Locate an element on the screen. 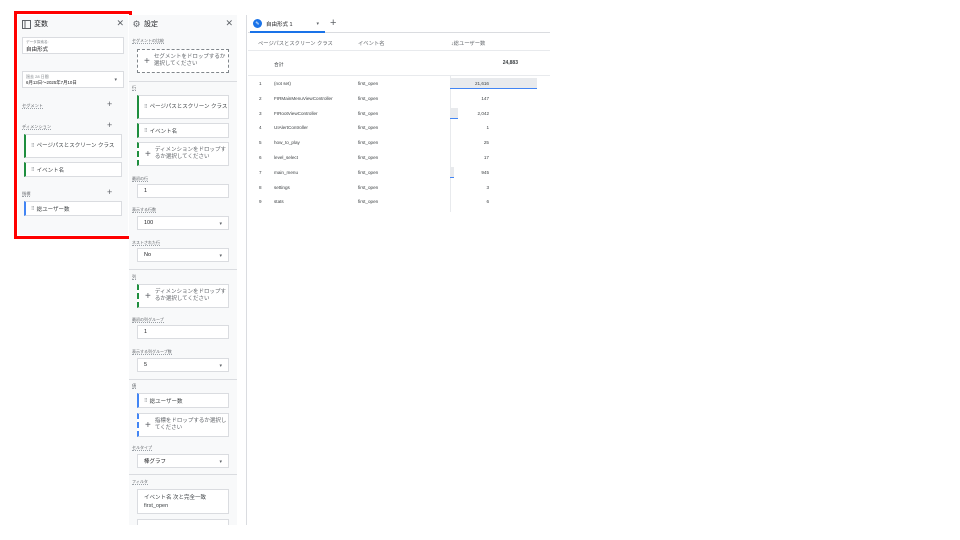  start-row-input: 1 is located at coordinates (183, 191).